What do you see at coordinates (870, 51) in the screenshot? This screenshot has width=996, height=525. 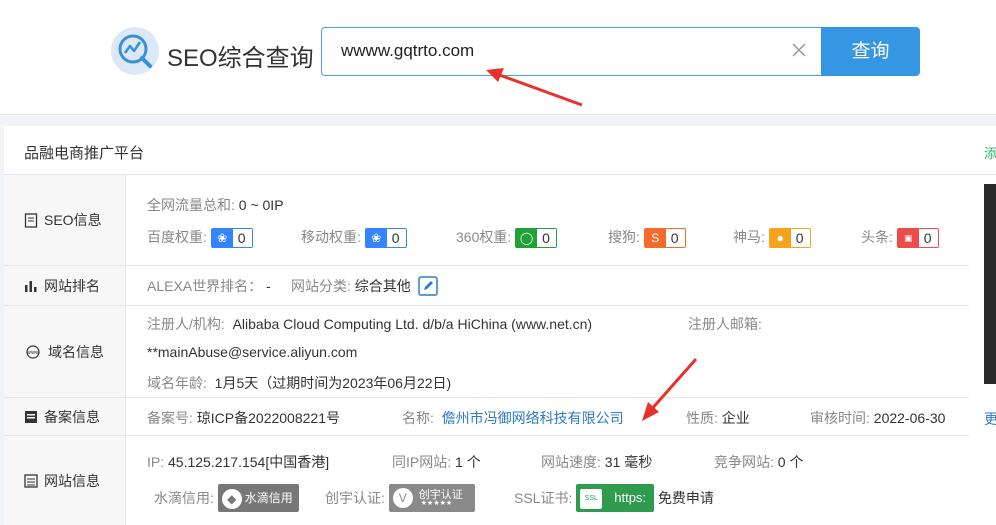 I see `search-button: 查询` at bounding box center [870, 51].